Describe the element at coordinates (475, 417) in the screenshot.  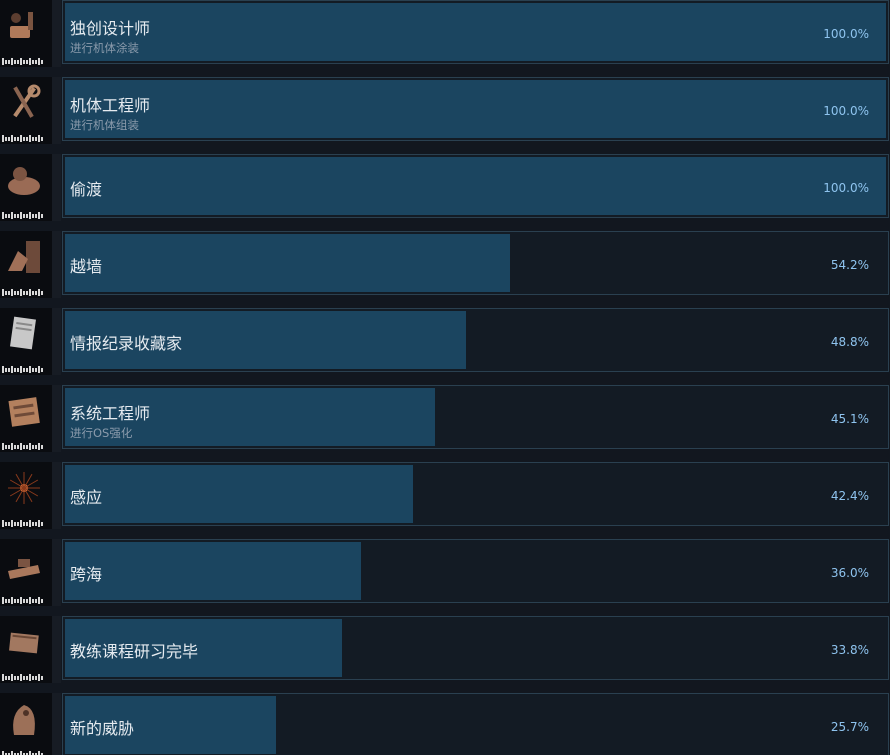
I see `progress-bar: 系统工程师进行OS强化 45.1%` at that location.